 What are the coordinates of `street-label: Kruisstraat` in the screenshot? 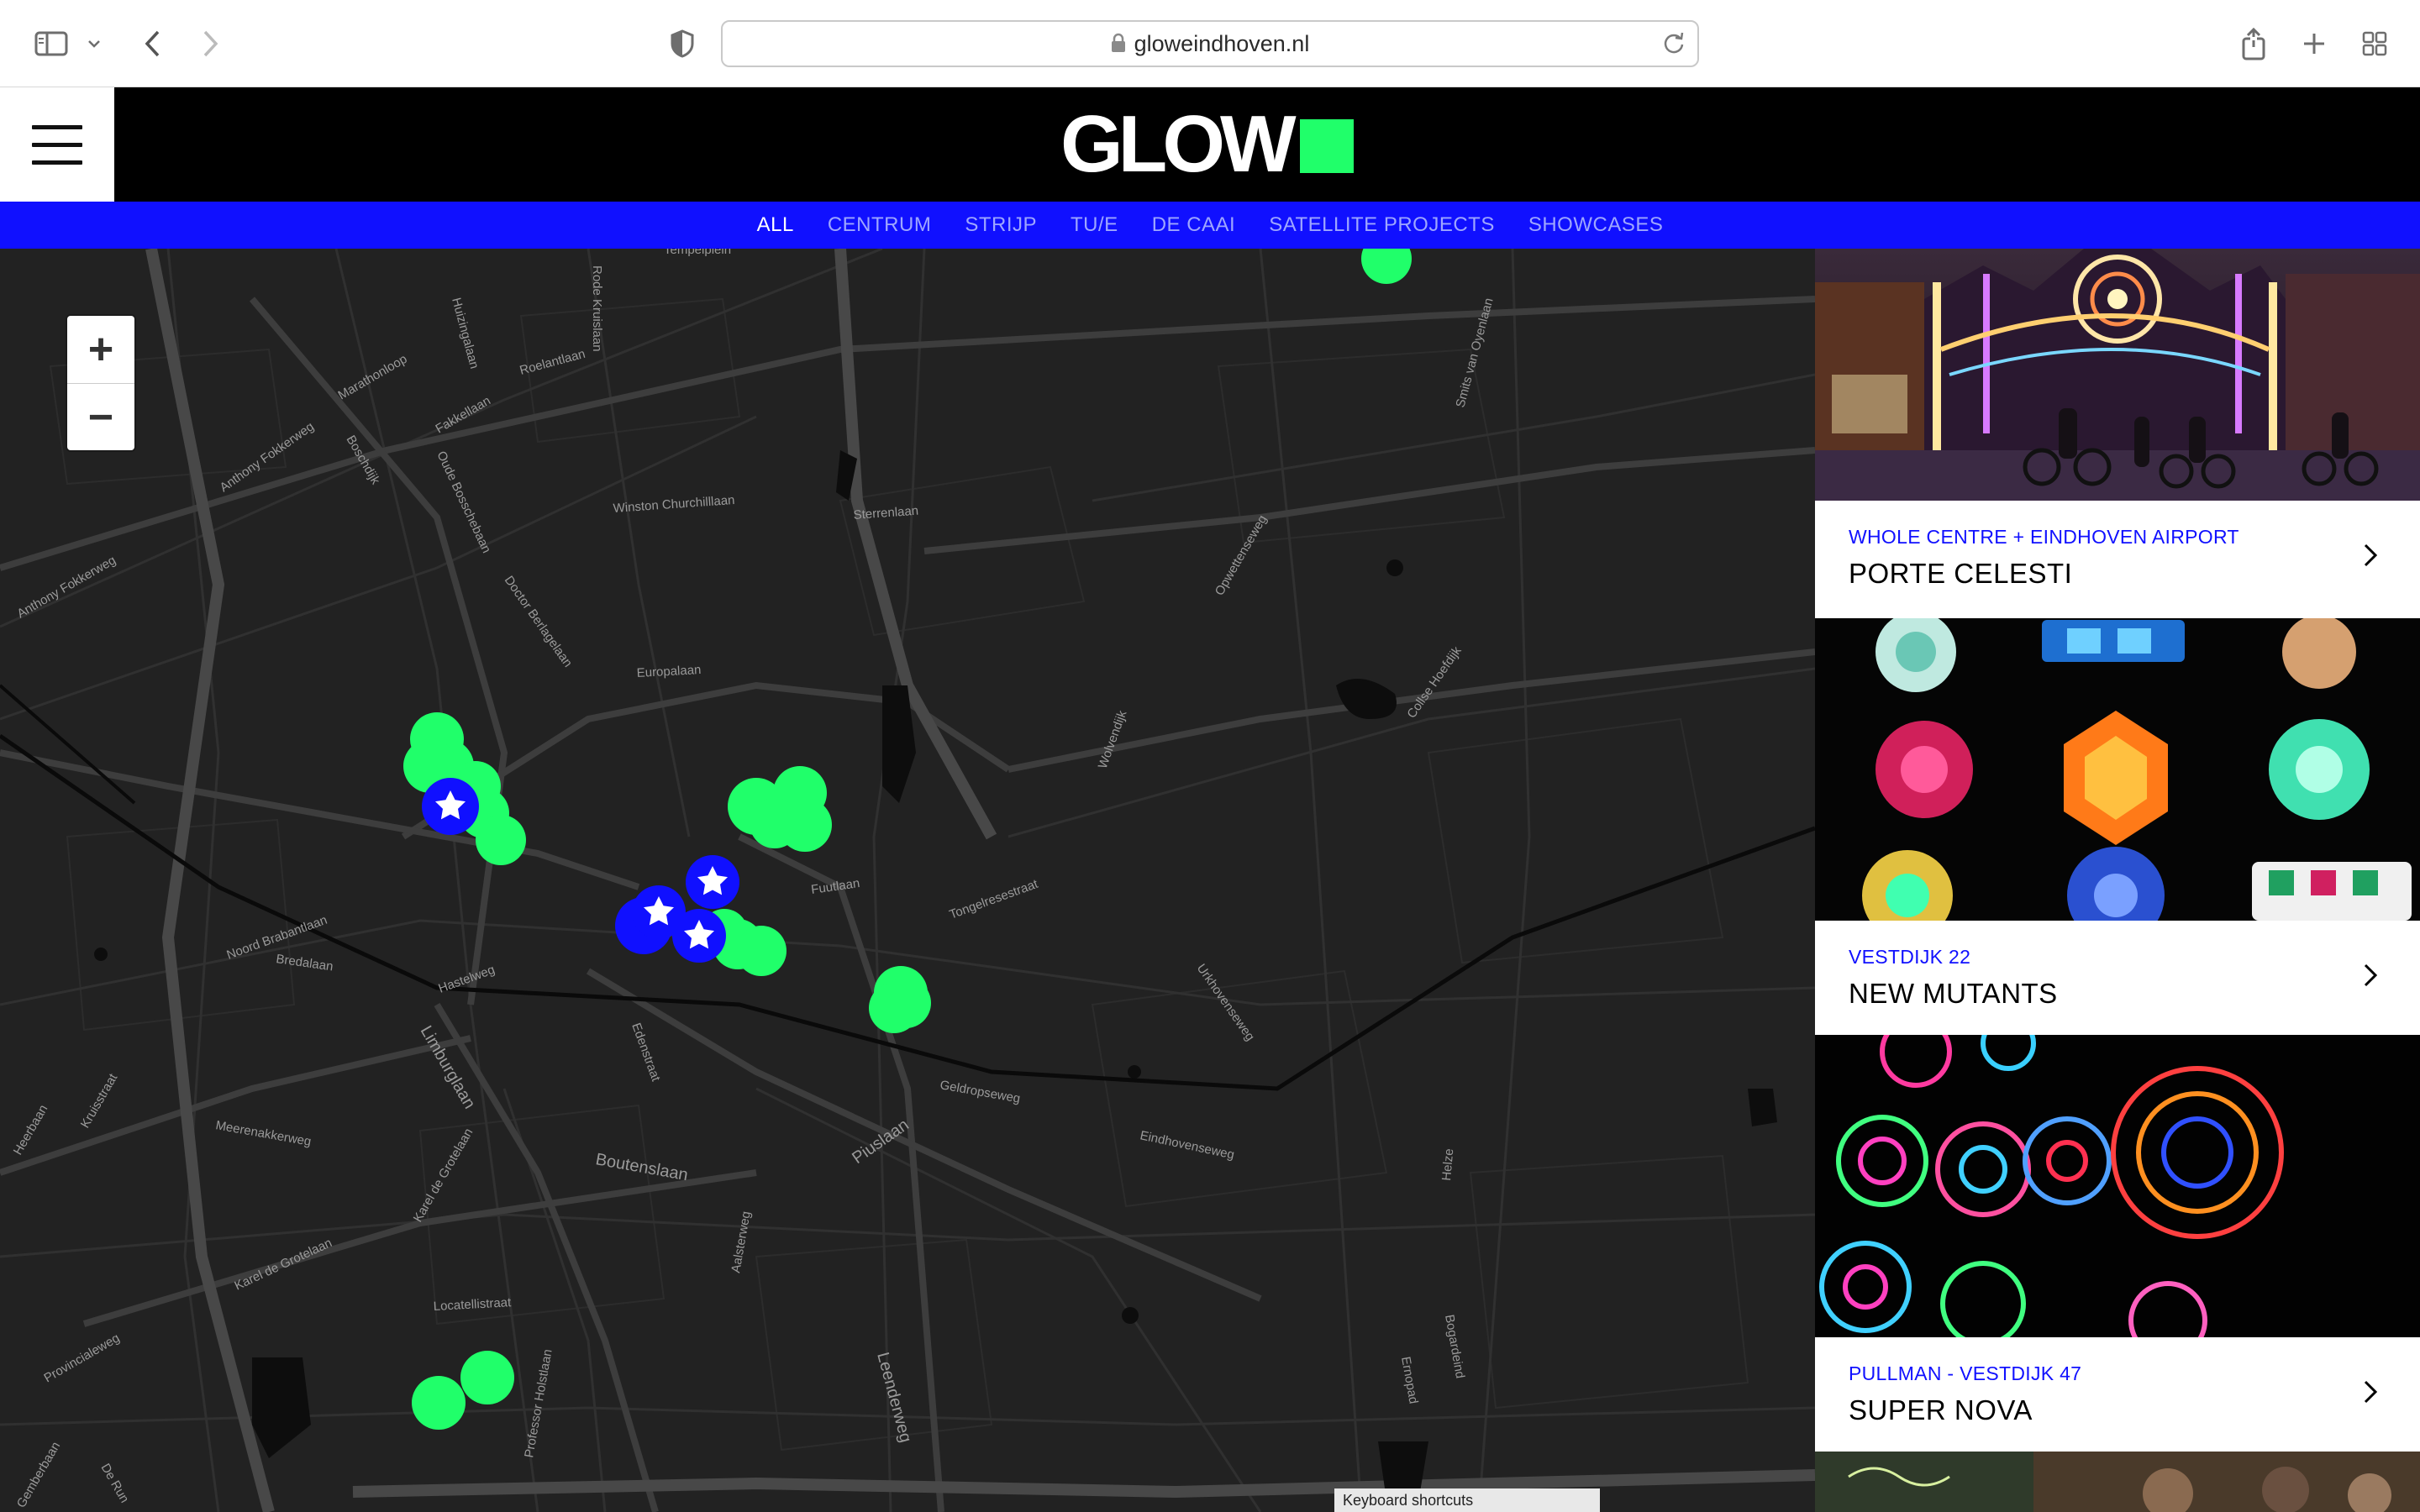 It's located at (99, 1101).